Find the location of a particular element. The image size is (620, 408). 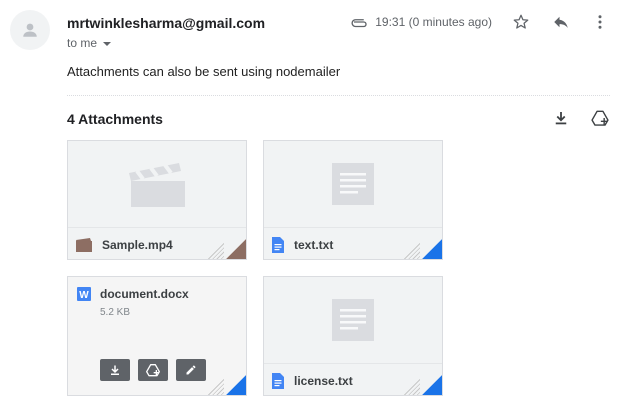

fold-shadow is located at coordinates (215, 386).